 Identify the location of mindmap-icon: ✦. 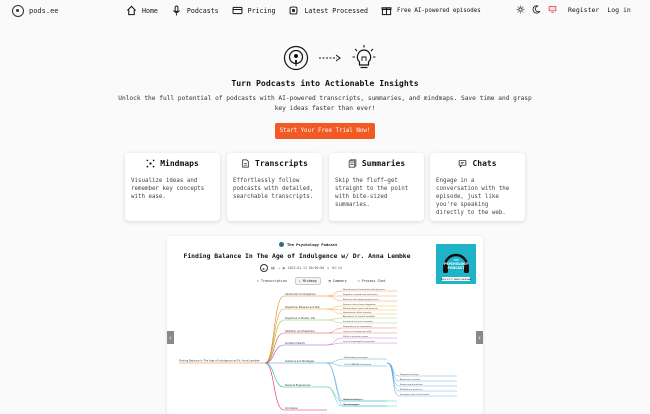
(299, 281).